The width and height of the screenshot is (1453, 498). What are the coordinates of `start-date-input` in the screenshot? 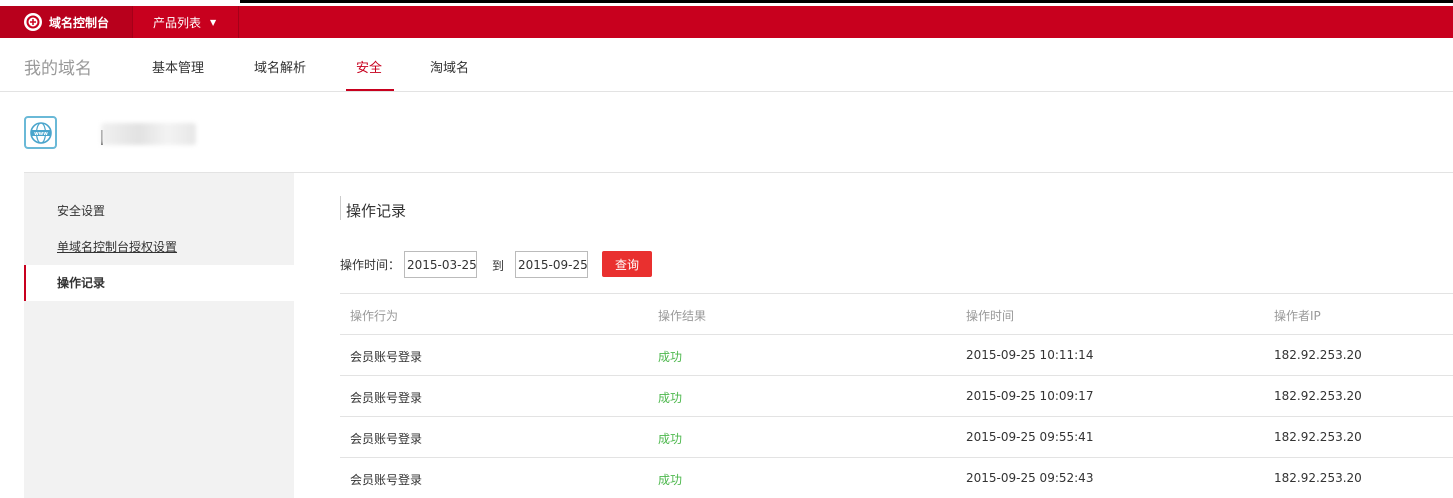 It's located at (440, 264).